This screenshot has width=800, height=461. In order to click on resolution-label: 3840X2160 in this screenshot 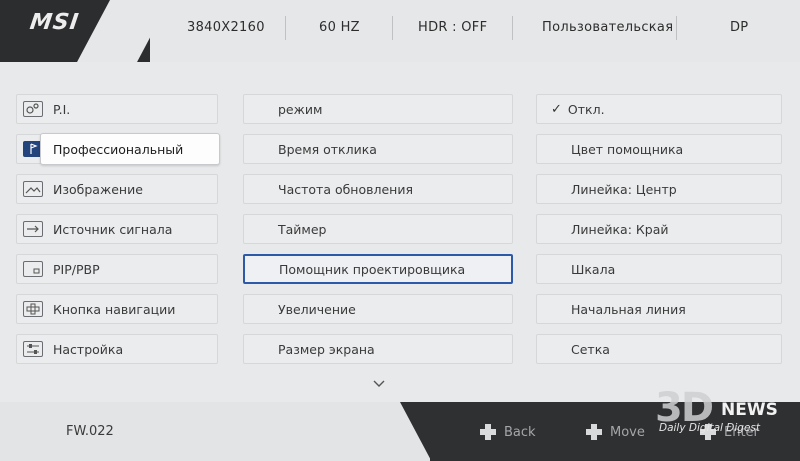, I will do `click(226, 27)`.